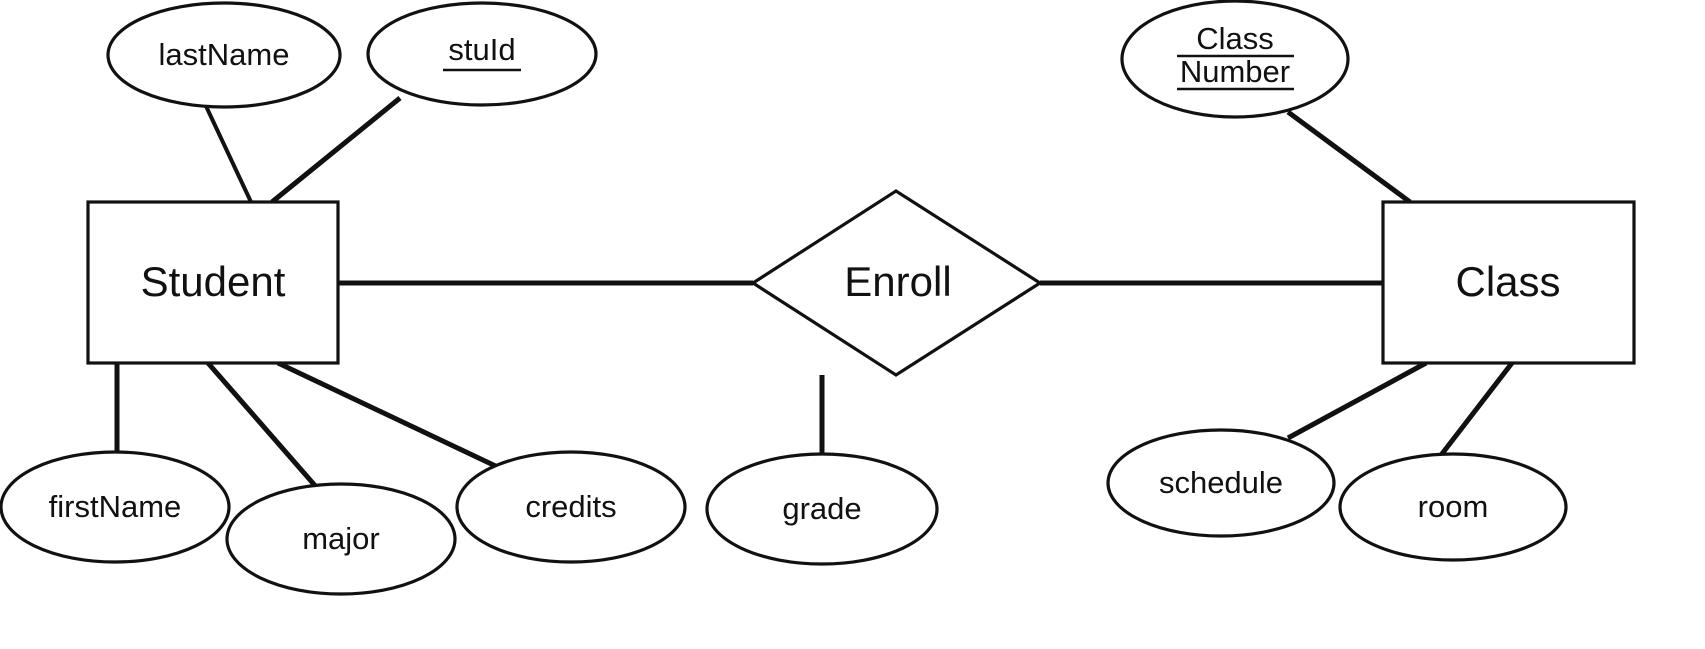 The height and width of the screenshot is (649, 1705). I want to click on attribute-schedule: schedule, so click(1221, 483).